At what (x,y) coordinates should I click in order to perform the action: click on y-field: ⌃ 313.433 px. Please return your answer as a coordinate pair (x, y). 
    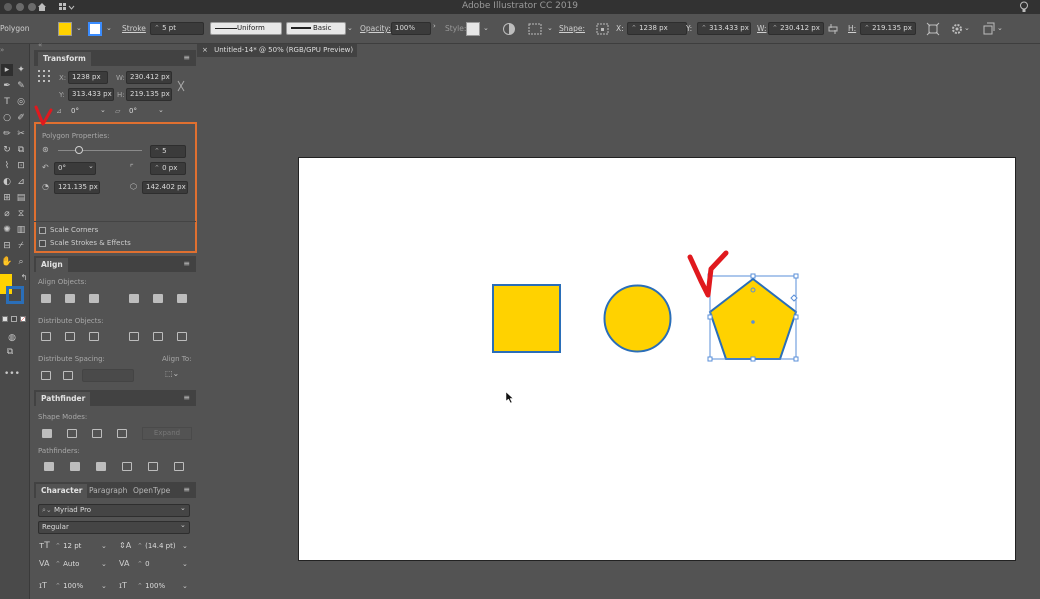
    Looking at the image, I should click on (724, 28).